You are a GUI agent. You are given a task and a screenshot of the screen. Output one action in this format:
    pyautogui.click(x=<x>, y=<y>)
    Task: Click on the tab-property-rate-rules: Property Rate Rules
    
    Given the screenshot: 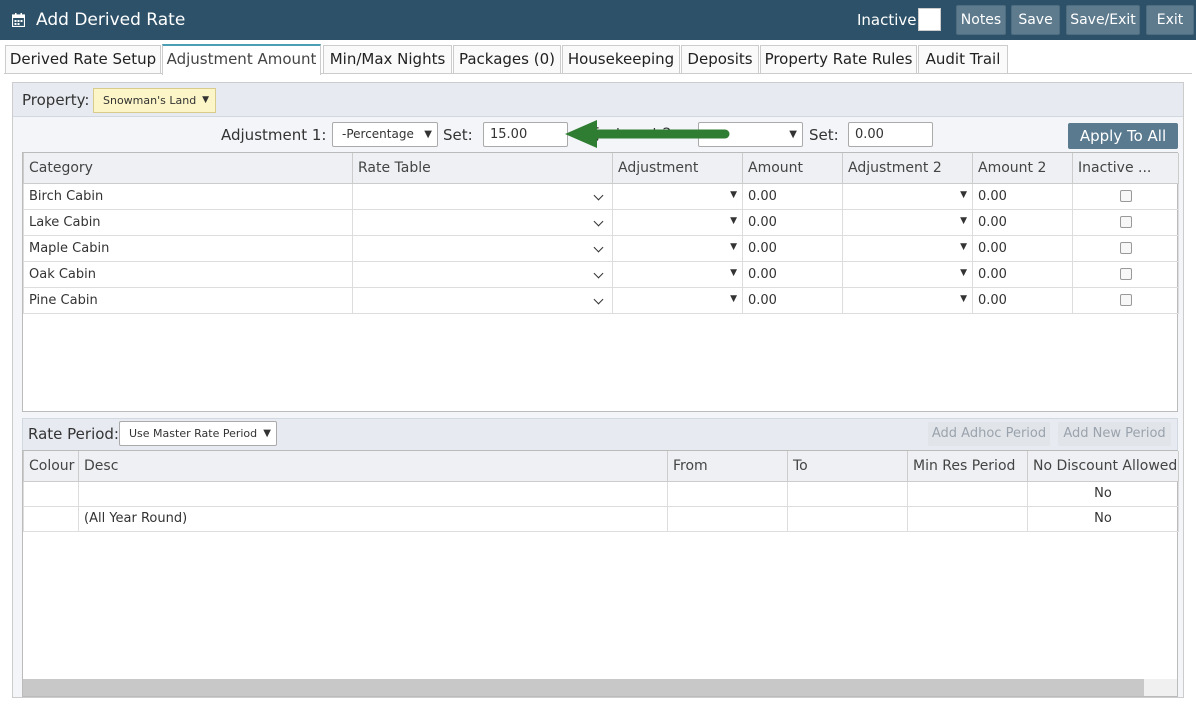 What is the action you would take?
    pyautogui.click(x=838, y=59)
    